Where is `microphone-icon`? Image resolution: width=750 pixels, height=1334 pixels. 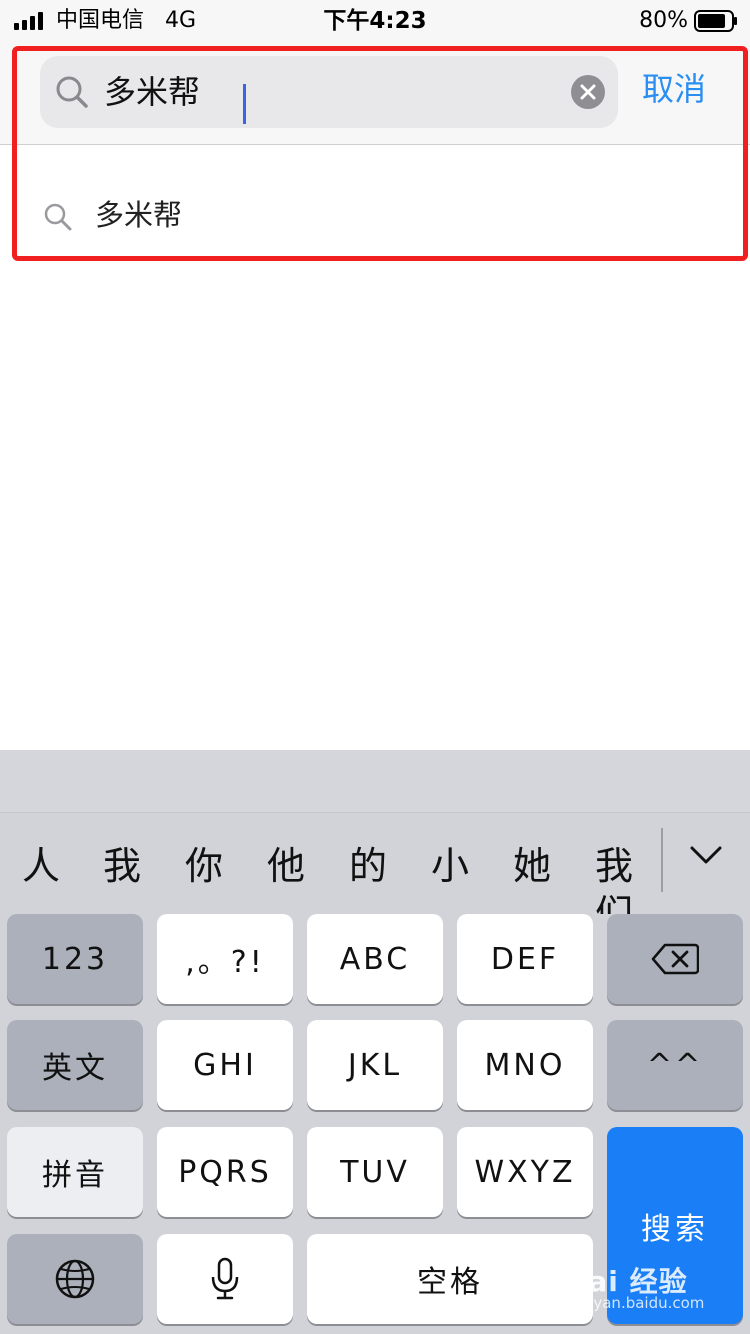
microphone-icon is located at coordinates (225, 1278).